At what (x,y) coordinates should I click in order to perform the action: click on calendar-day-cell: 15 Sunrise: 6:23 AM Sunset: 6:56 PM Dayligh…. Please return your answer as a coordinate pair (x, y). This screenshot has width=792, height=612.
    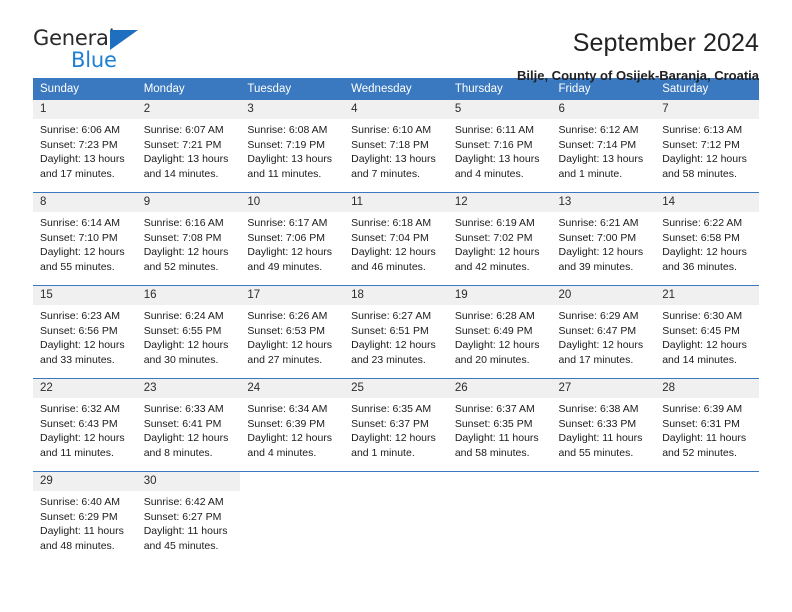
    Looking at the image, I should click on (85, 332).